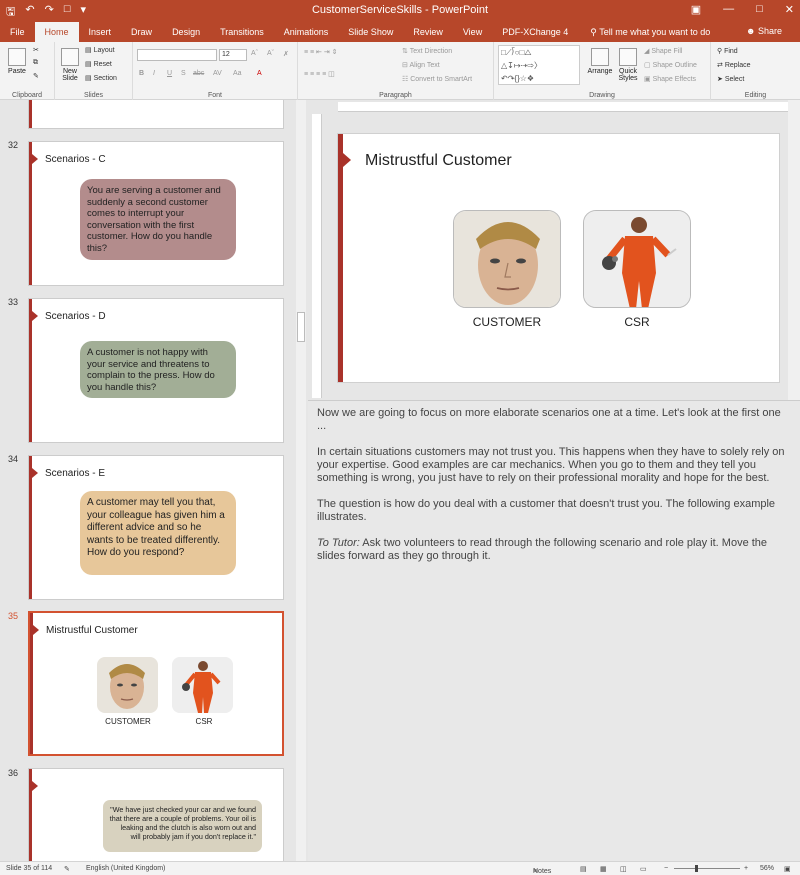 This screenshot has height=875, width=800. What do you see at coordinates (301, 327) in the screenshot?
I see `scrollbar-thumb` at bounding box center [301, 327].